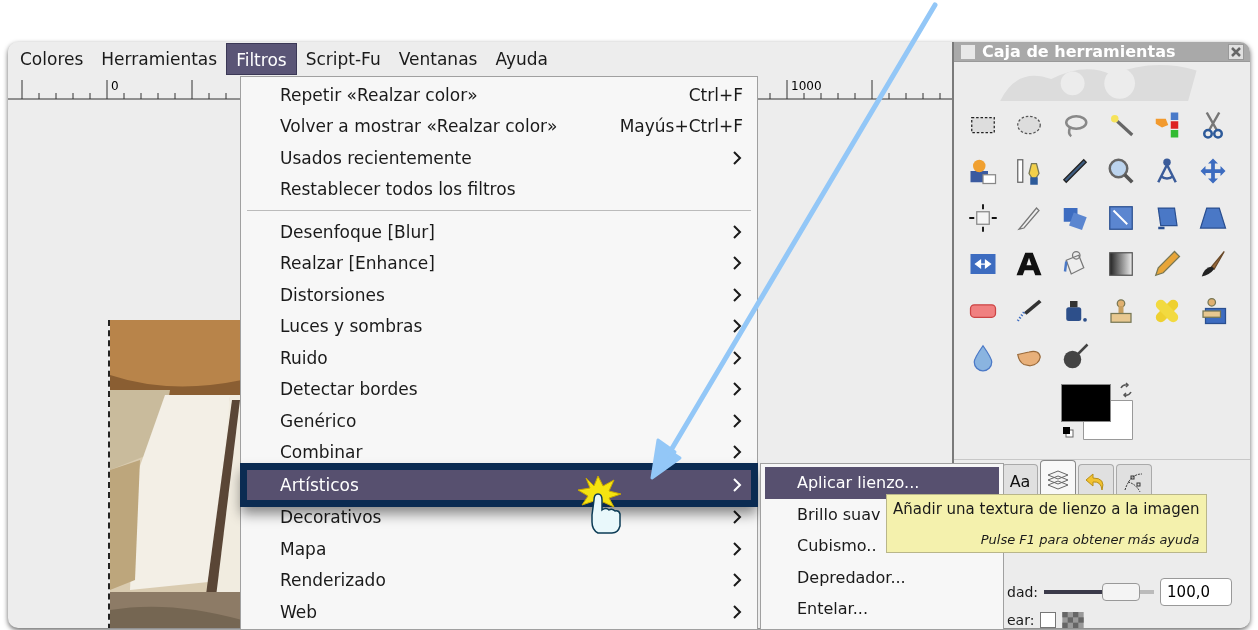 This screenshot has width=1258, height=630. Describe the element at coordinates (499, 389) in the screenshot. I see `menu-item: Detectar bordes` at that location.